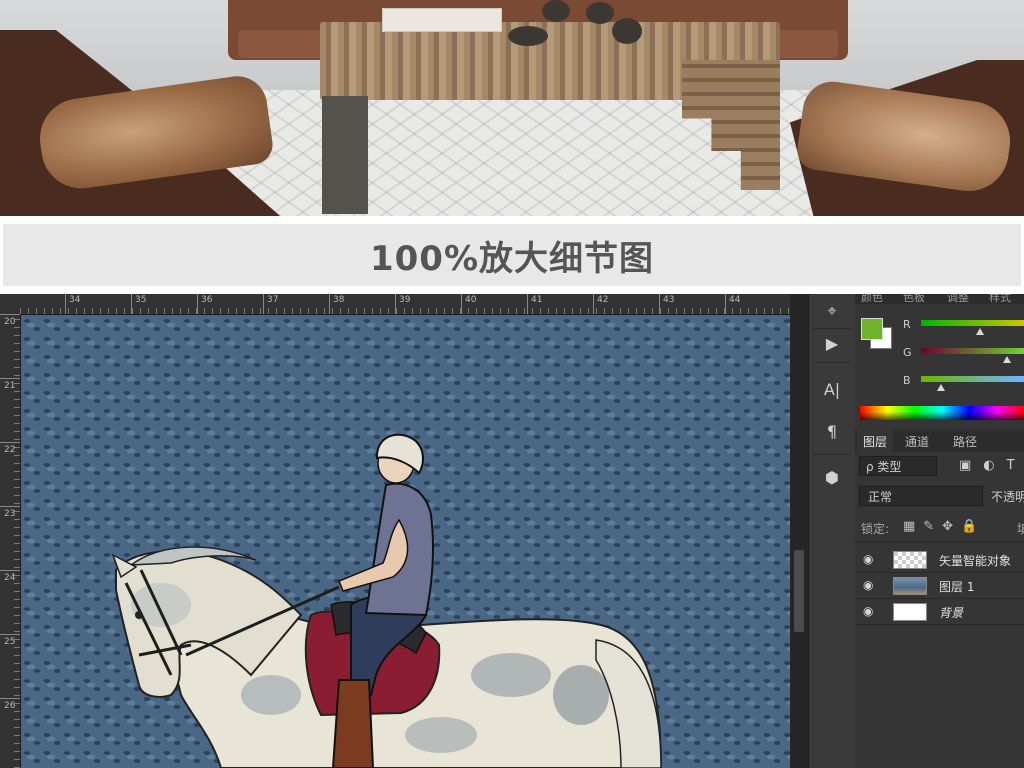  I want to click on layer-row: ◉ 矢量智能对象, so click(939, 560).